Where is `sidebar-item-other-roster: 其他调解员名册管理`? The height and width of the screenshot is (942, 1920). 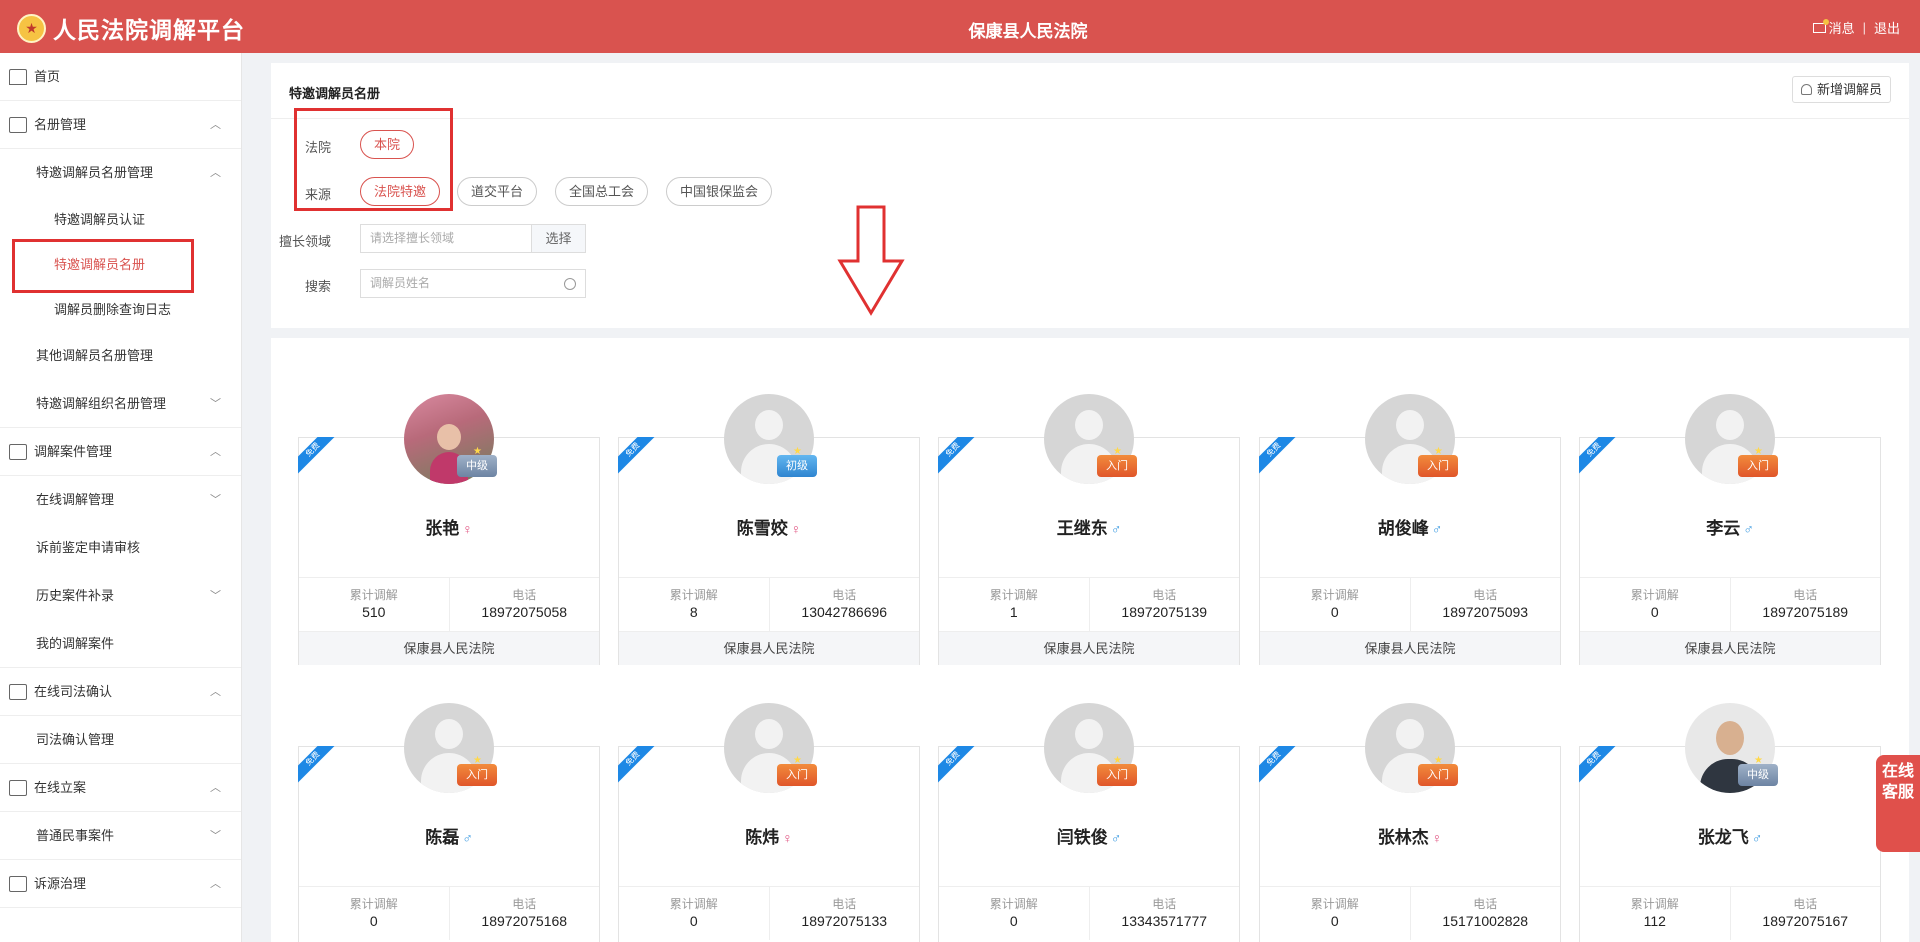
sidebar-item-other-roster: 其他调解员名册管理 is located at coordinates (120, 356).